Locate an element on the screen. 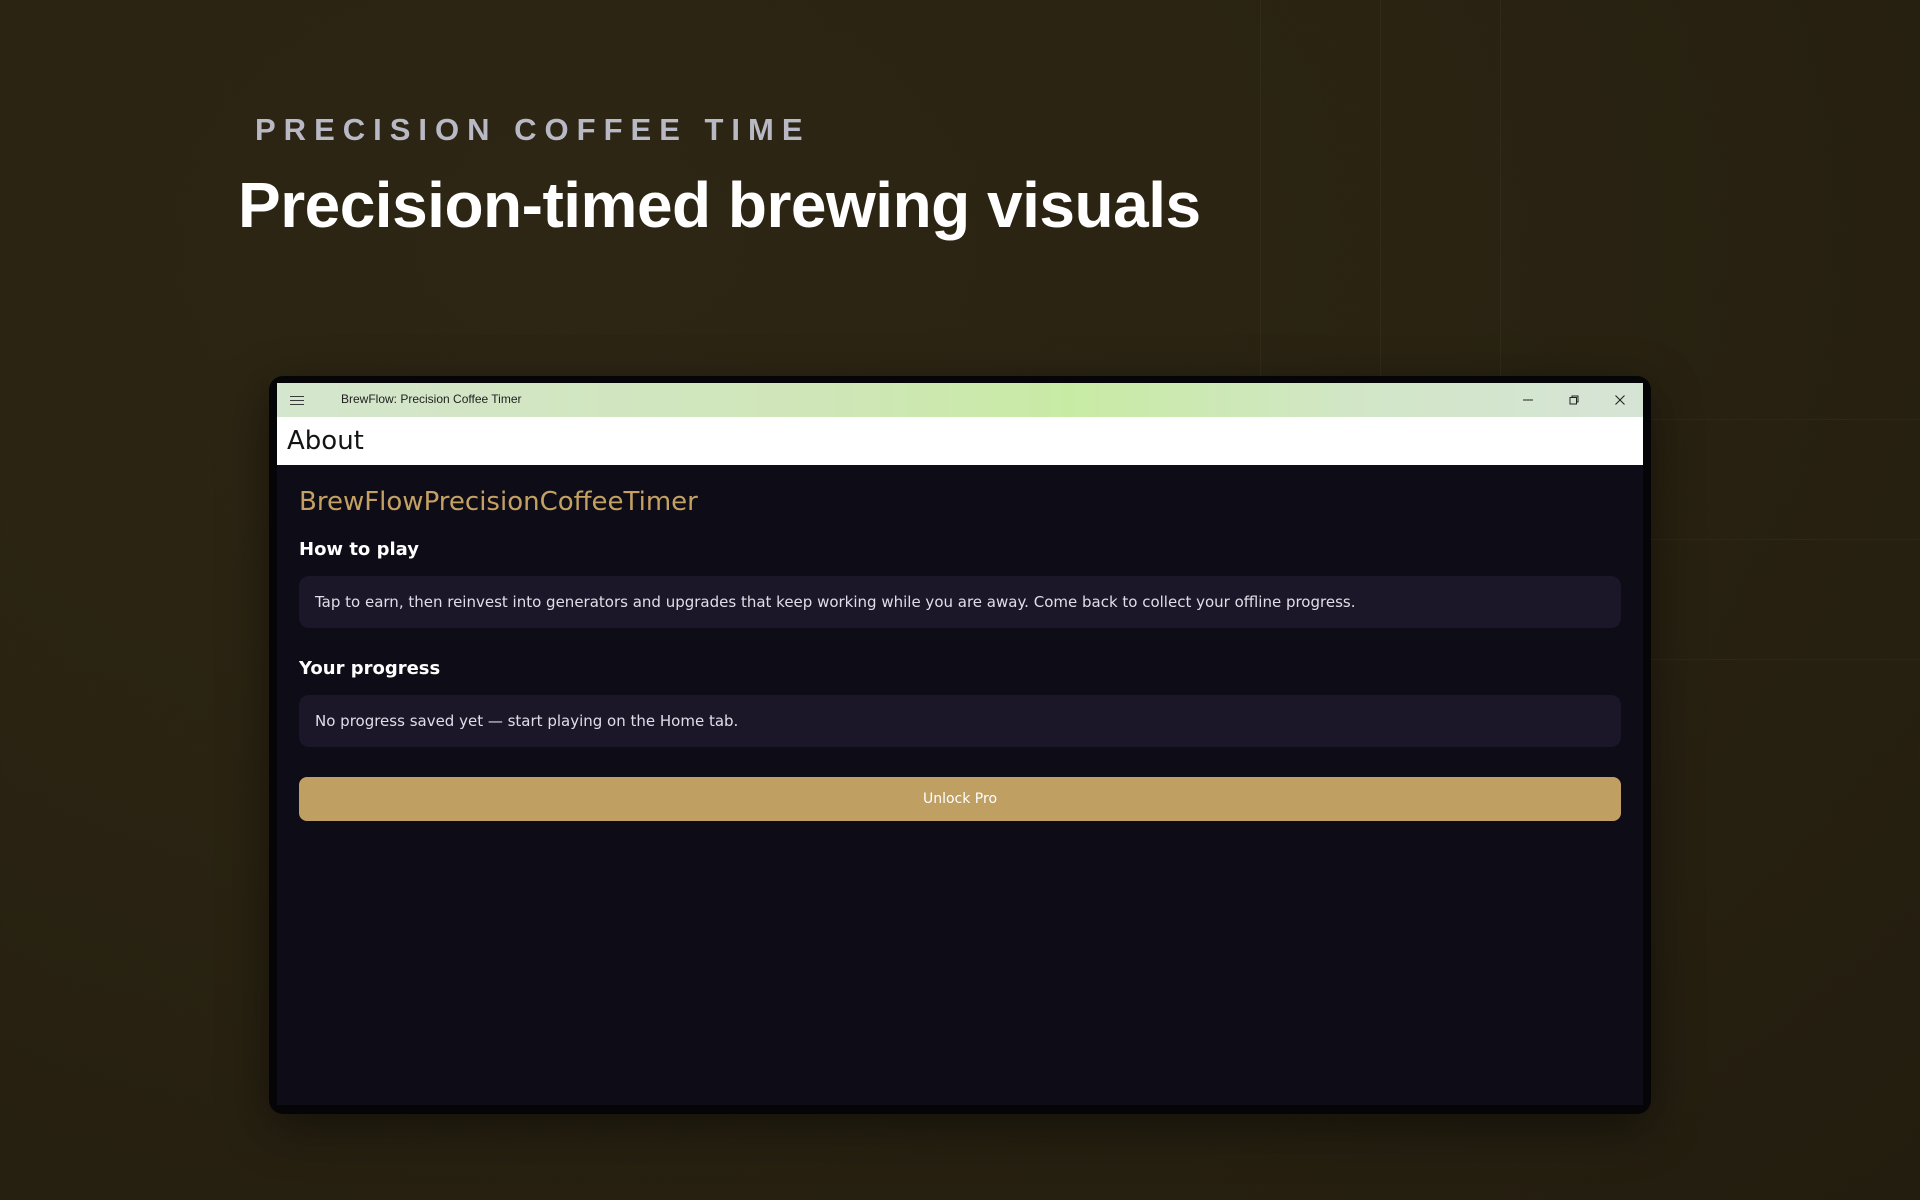 This screenshot has width=1920, height=1200. page-header: About is located at coordinates (960, 441).